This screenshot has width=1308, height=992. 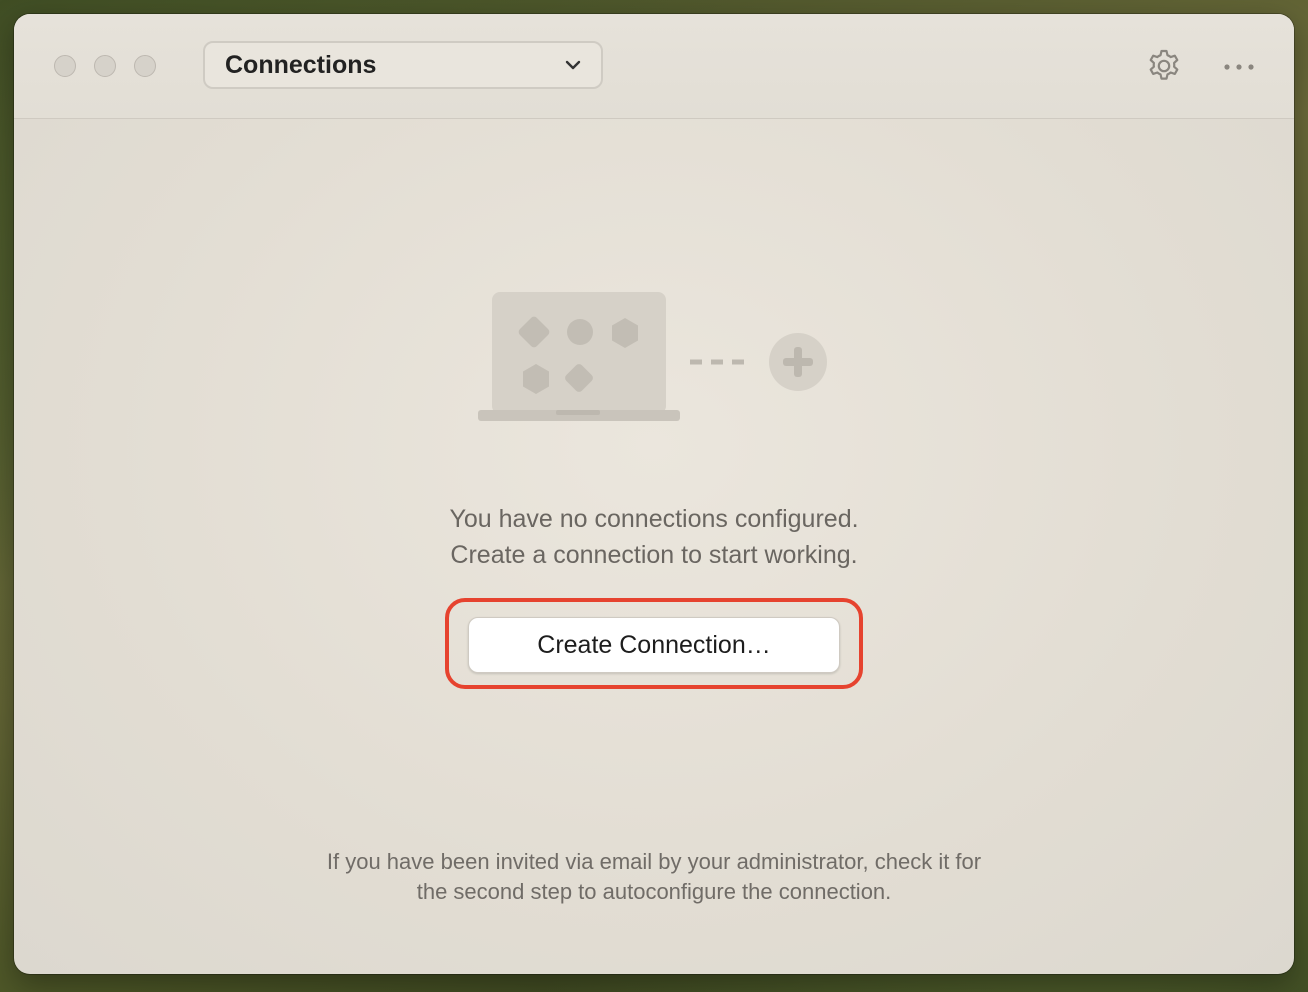 What do you see at coordinates (65, 66) in the screenshot?
I see `close-window-button` at bounding box center [65, 66].